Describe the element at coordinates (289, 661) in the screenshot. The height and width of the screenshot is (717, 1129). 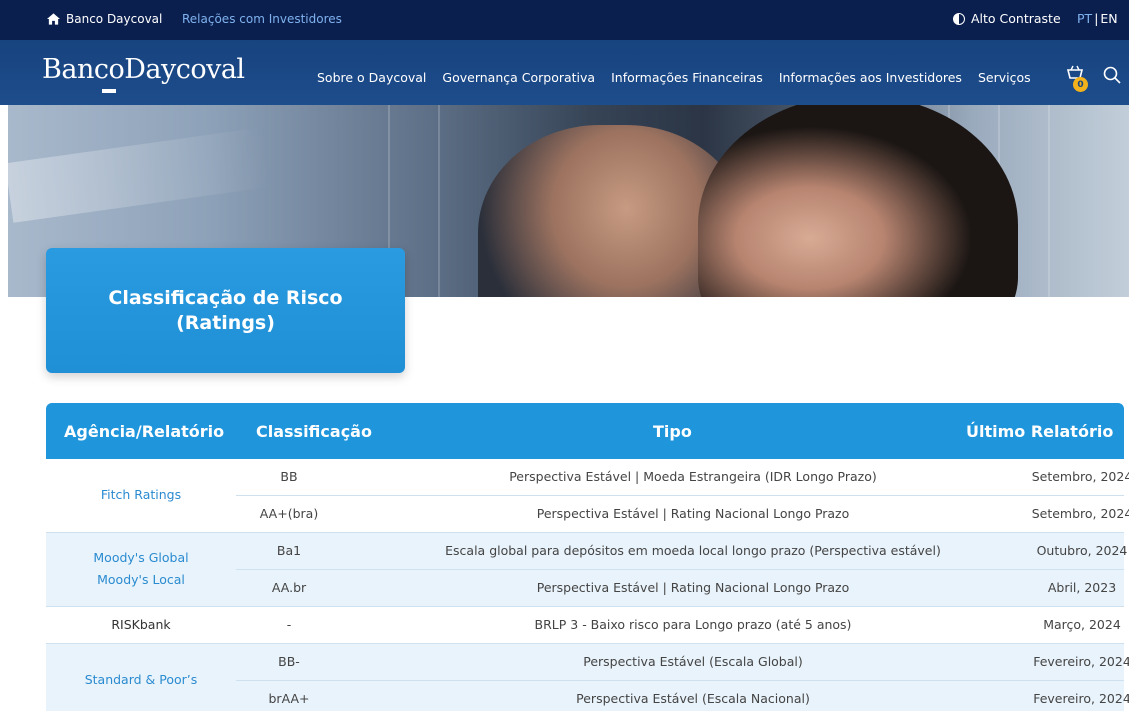
I see `cell-rating: BB-` at that location.